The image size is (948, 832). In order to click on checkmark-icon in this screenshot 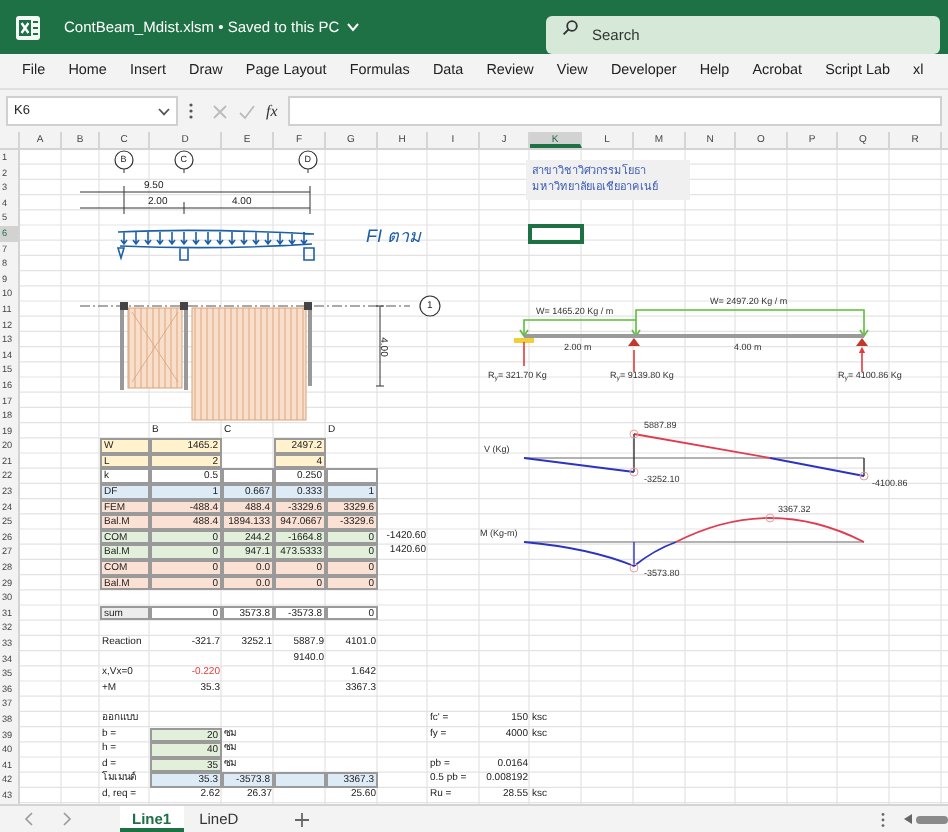, I will do `click(247, 111)`.